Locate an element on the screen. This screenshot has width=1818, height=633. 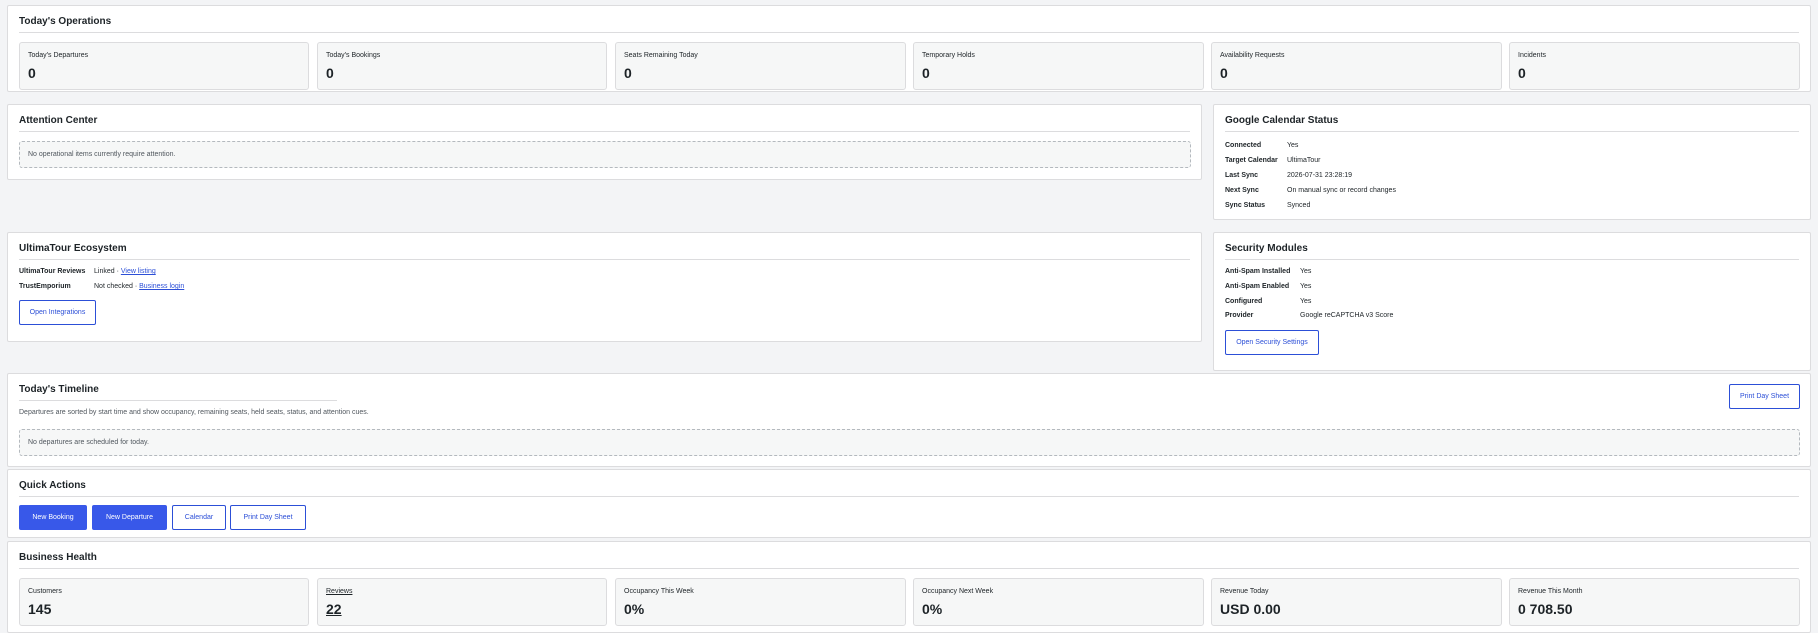
stat-card-revenue-this-month: Revenue This Month 0 708.50 is located at coordinates (1654, 602).